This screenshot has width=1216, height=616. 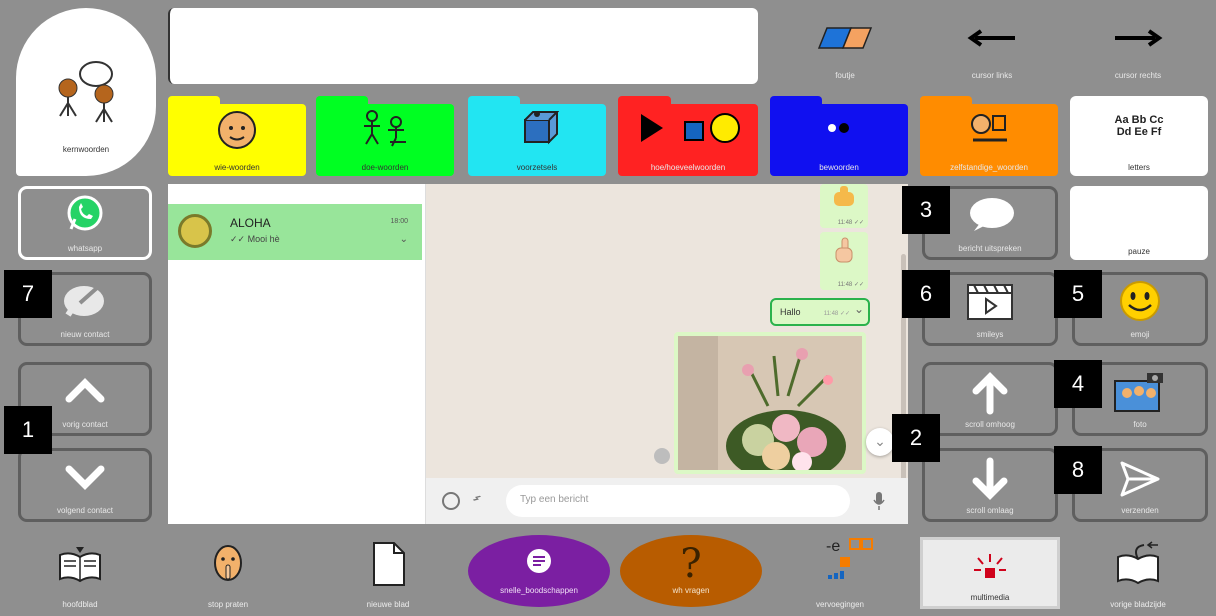 I want to click on vorige-bladzijde-button: vorige bladzijde, so click(x=1138, y=574).